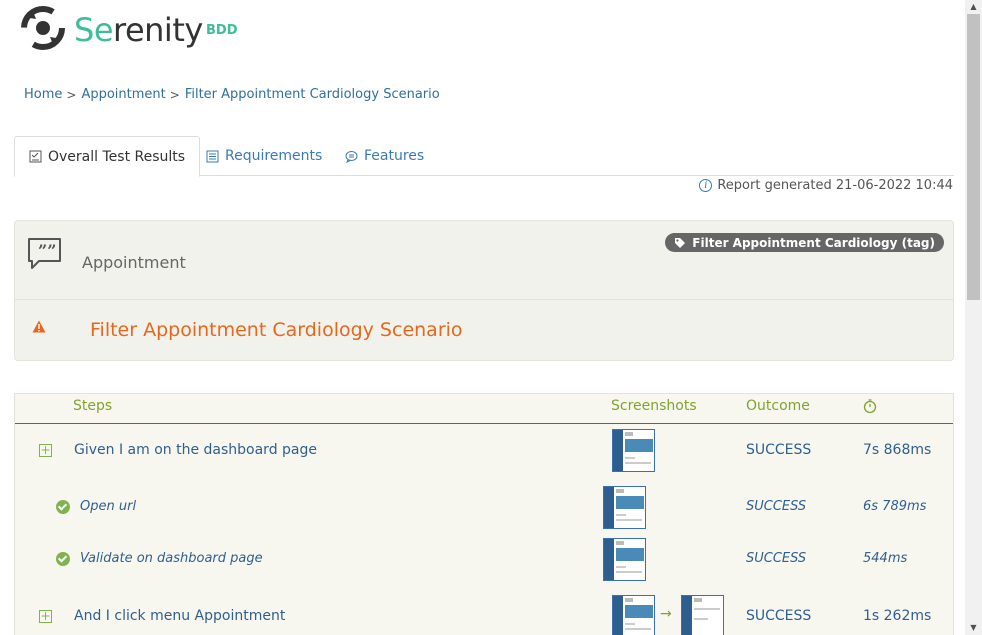 Image resolution: width=982 pixels, height=635 pixels. What do you see at coordinates (973, 157) in the screenshot?
I see `scrollbar-thumb` at bounding box center [973, 157].